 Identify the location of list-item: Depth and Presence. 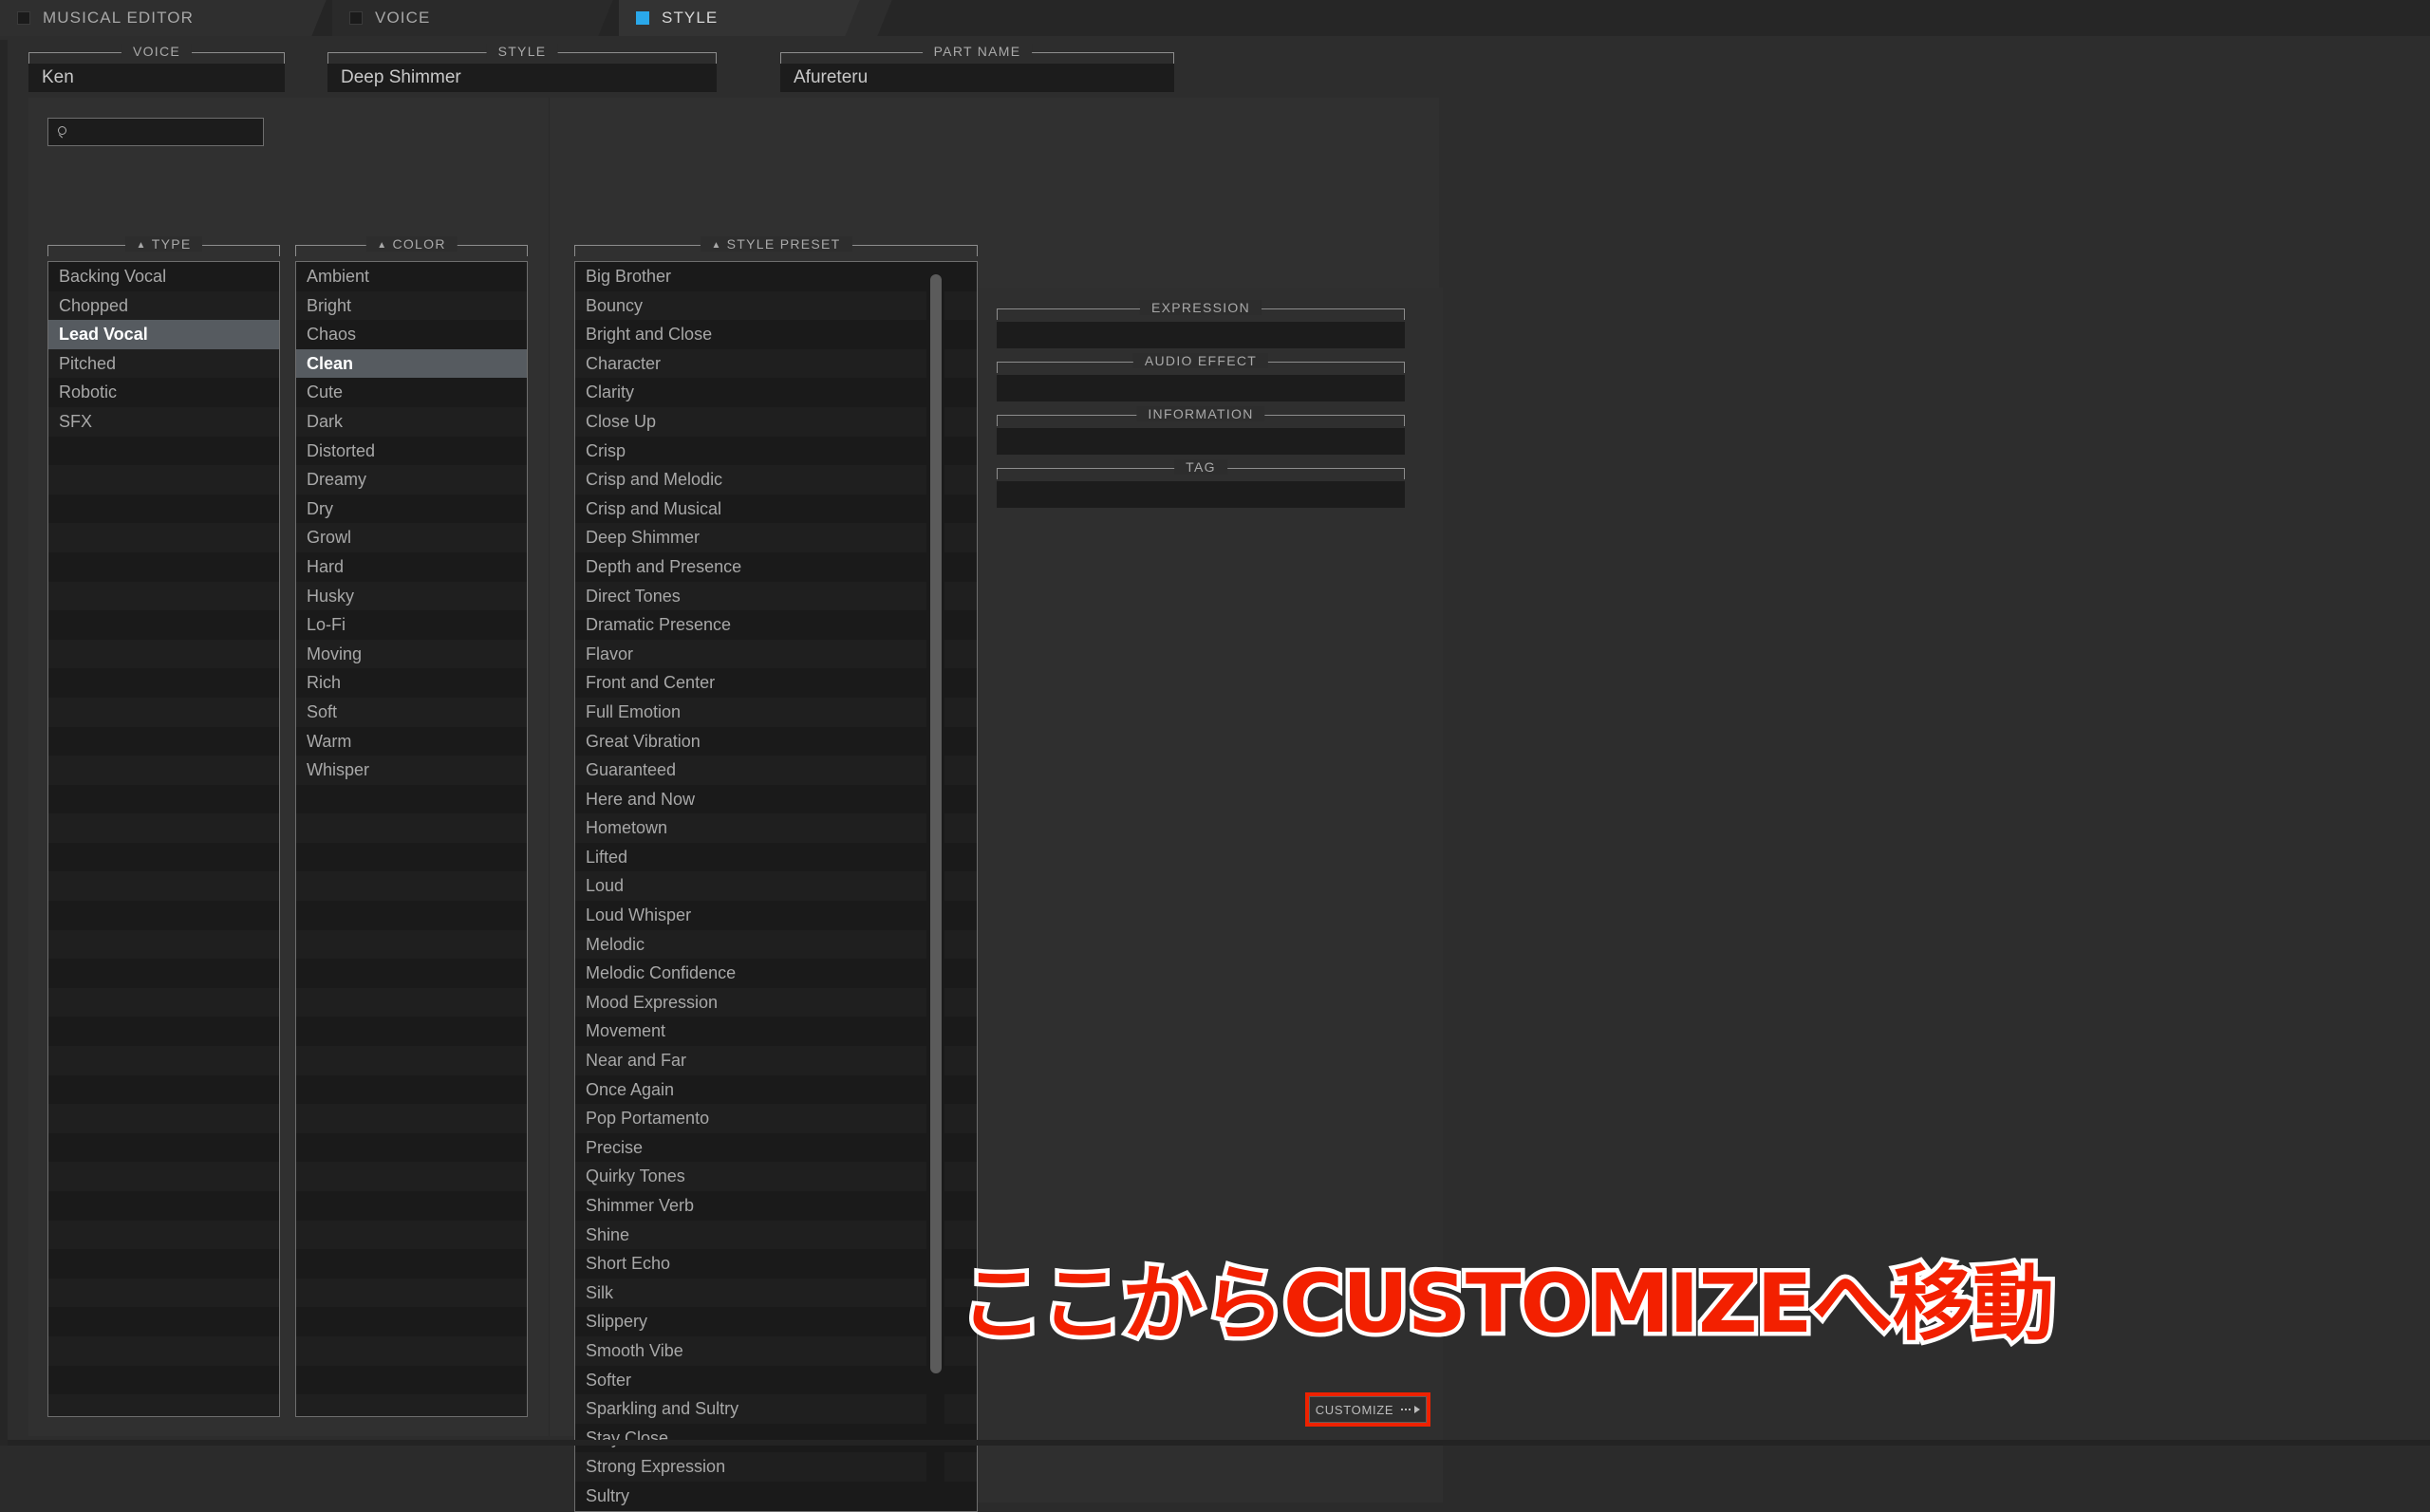
(776, 567).